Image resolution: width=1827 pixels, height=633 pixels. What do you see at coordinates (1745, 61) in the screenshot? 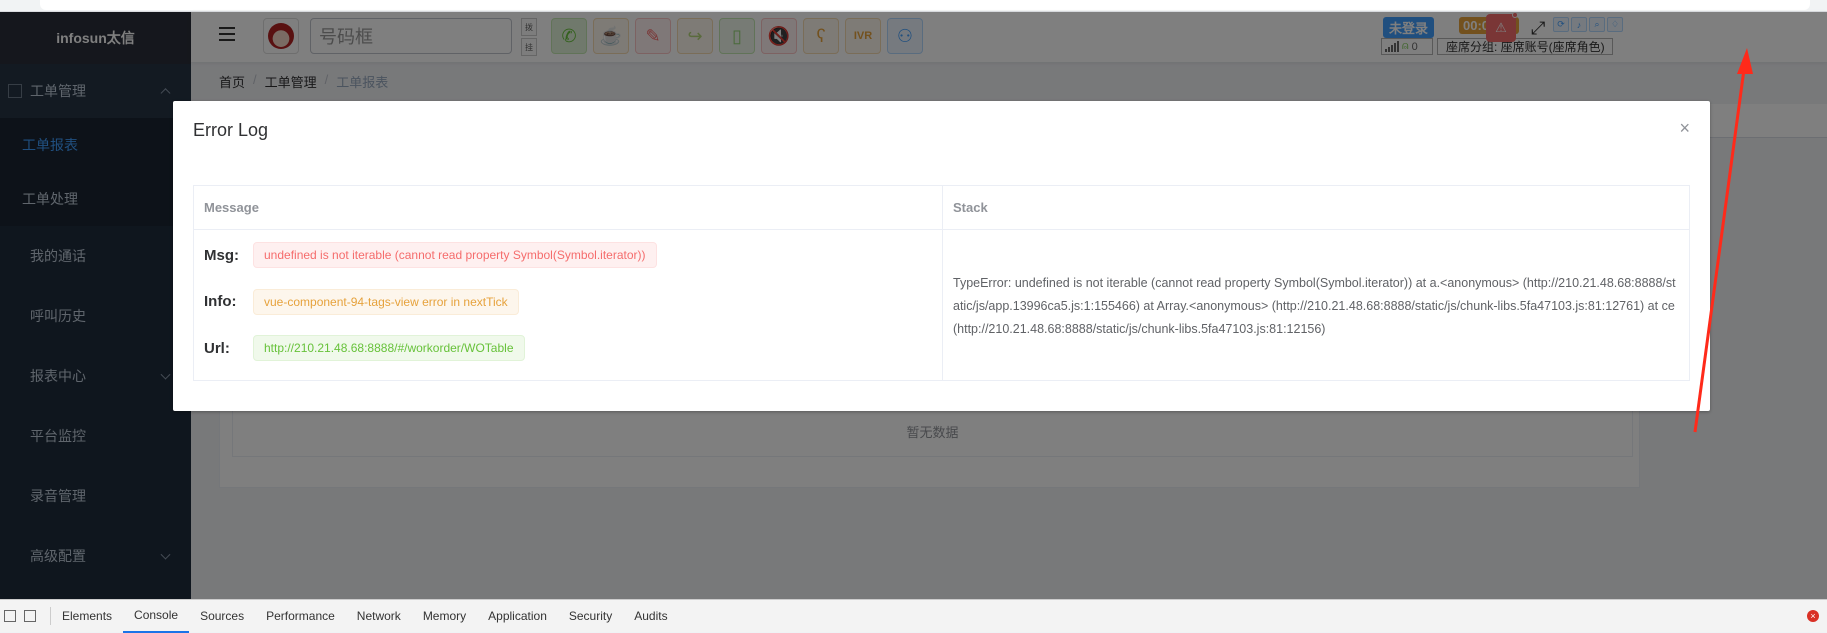
I see `annotation-arrow-head` at bounding box center [1745, 61].